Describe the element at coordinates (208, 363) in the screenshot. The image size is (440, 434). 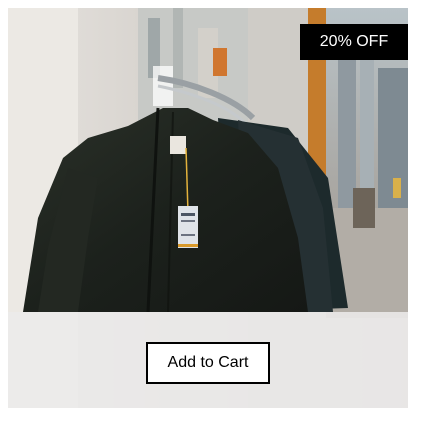
I see `add-to-cart-button: Add to Cart` at that location.